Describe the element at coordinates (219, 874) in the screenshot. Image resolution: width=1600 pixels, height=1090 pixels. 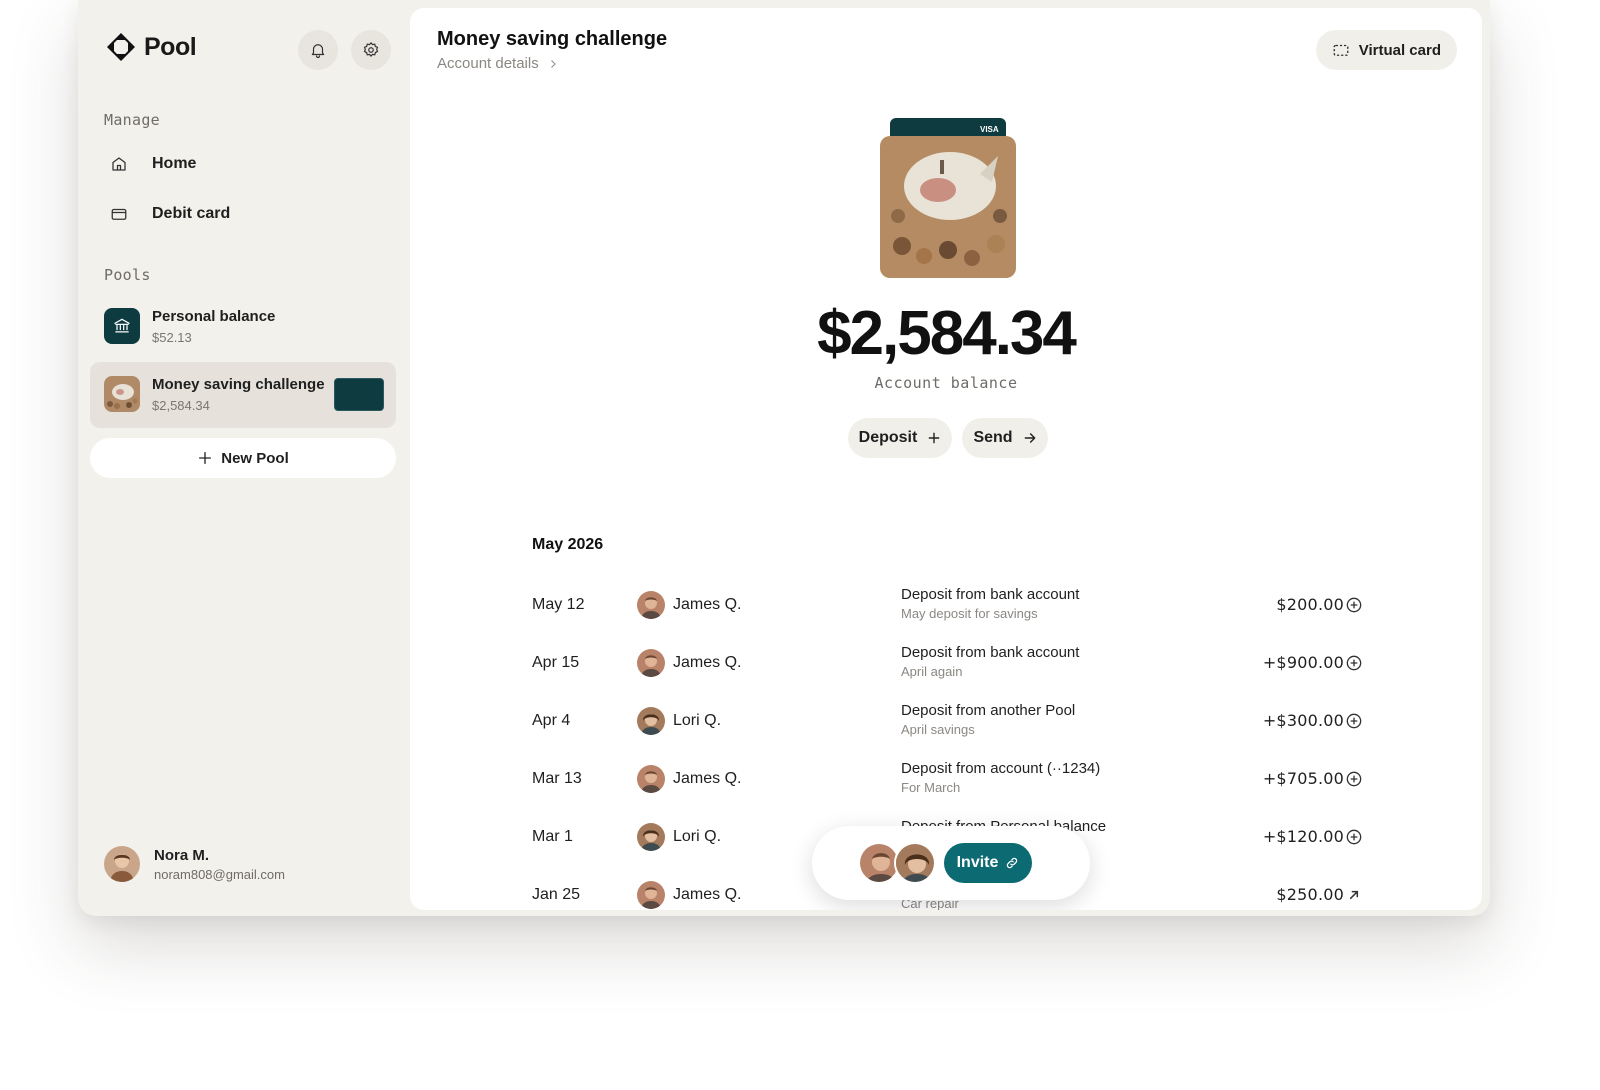
I see `user-email: noram808@gmail.com` at that location.